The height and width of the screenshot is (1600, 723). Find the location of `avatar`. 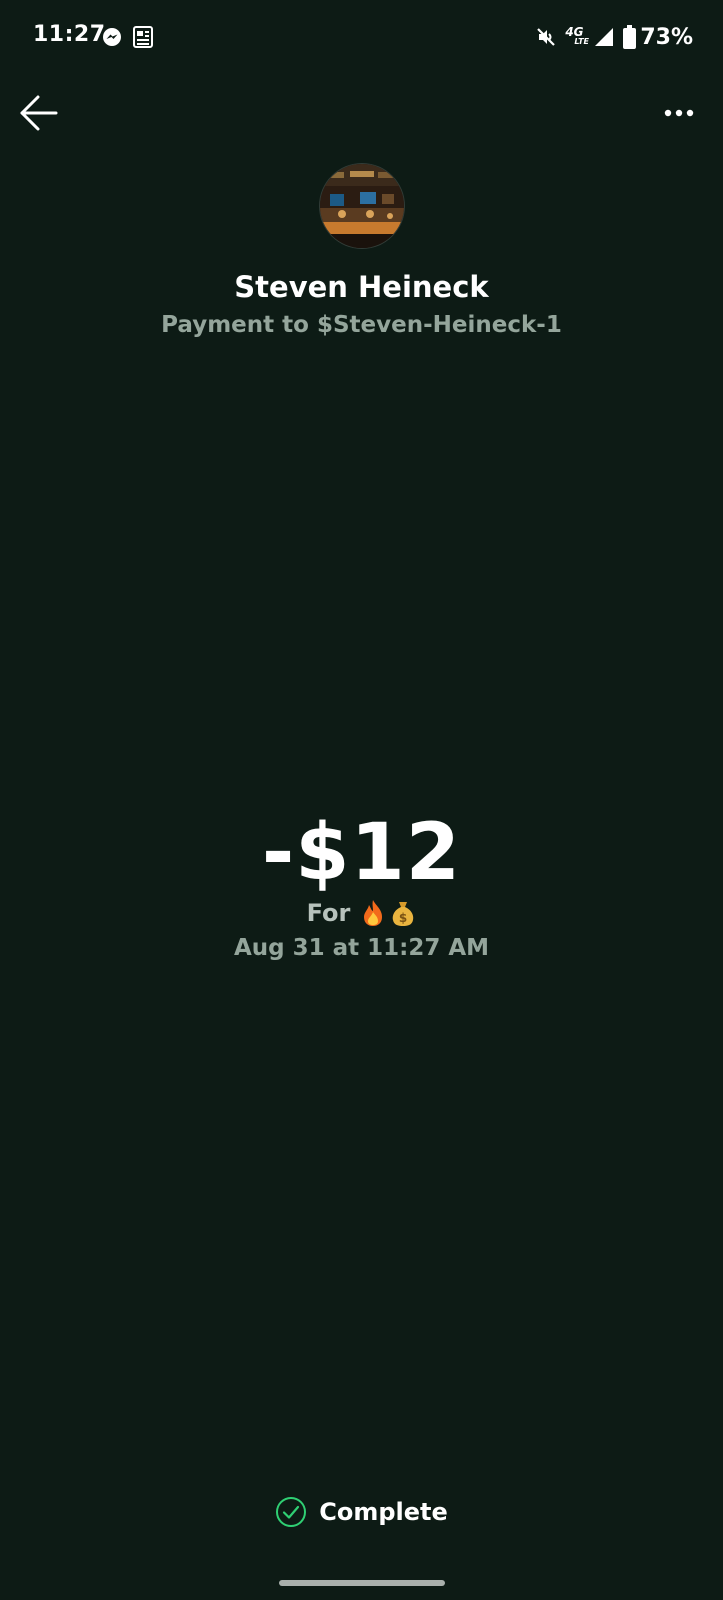

avatar is located at coordinates (362, 206).